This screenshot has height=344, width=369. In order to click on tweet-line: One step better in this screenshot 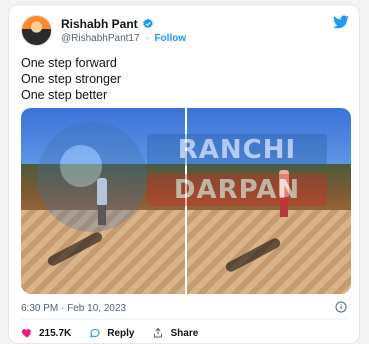, I will do `click(64, 95)`.